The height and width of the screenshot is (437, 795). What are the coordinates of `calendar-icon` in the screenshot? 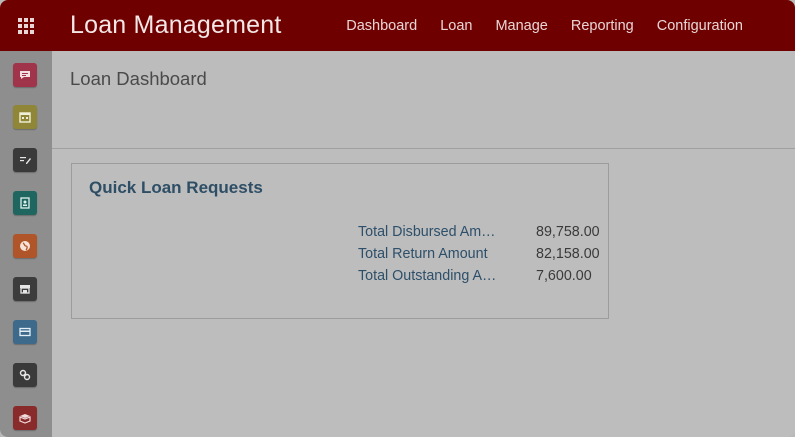 It's located at (25, 117).